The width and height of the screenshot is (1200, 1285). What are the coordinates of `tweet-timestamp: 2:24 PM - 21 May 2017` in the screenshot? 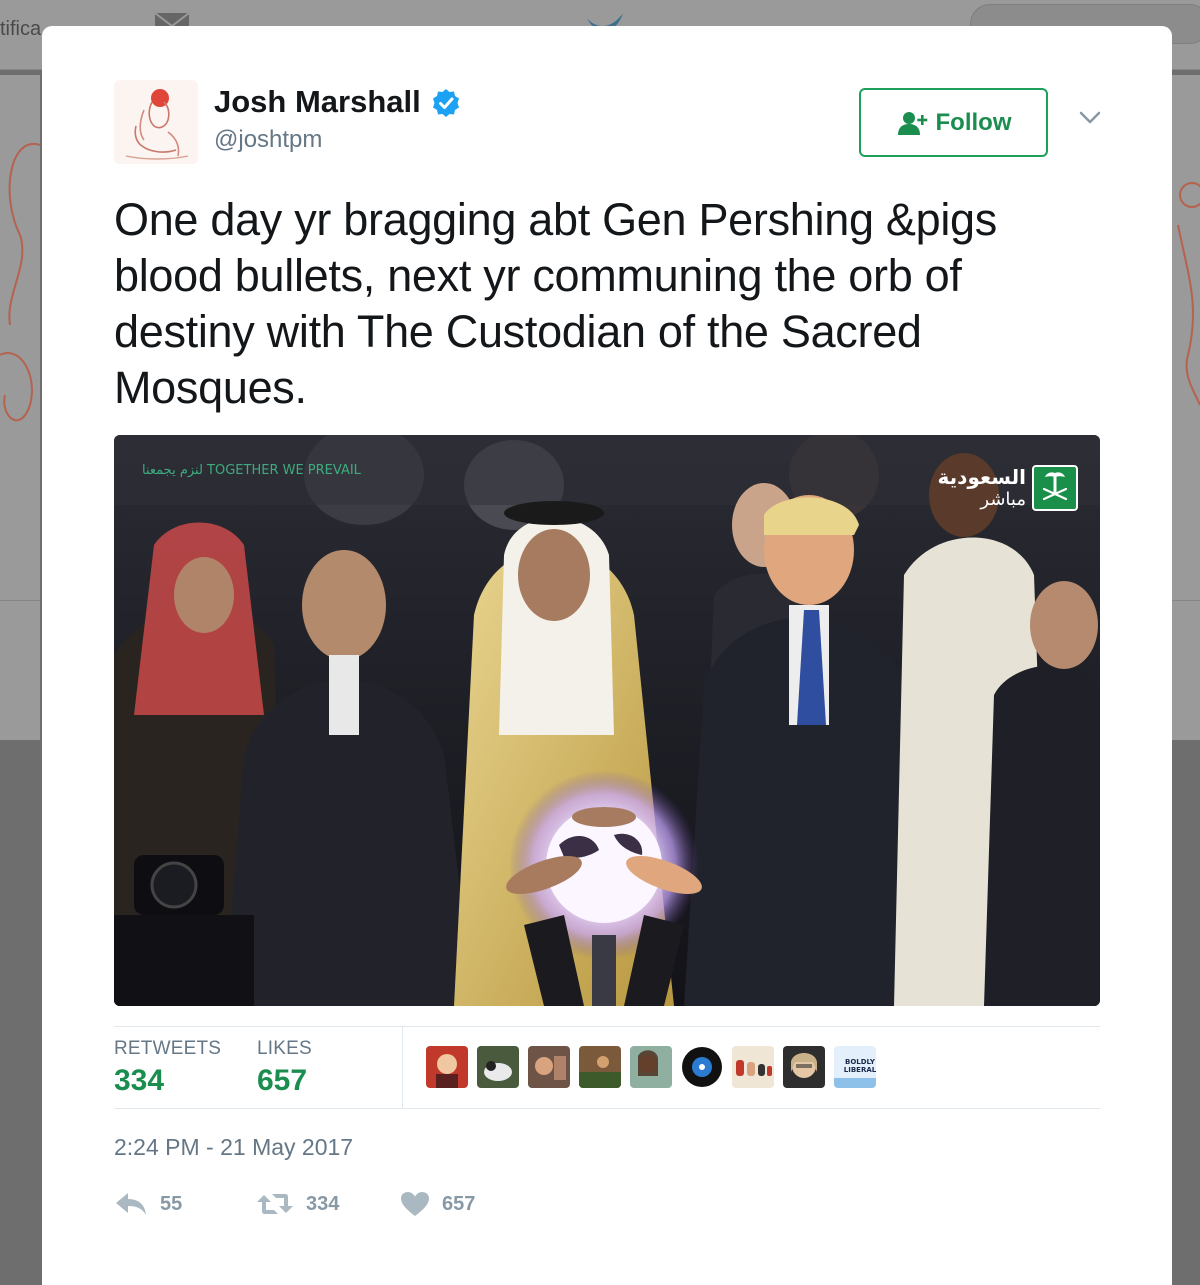 It's located at (233, 1147).